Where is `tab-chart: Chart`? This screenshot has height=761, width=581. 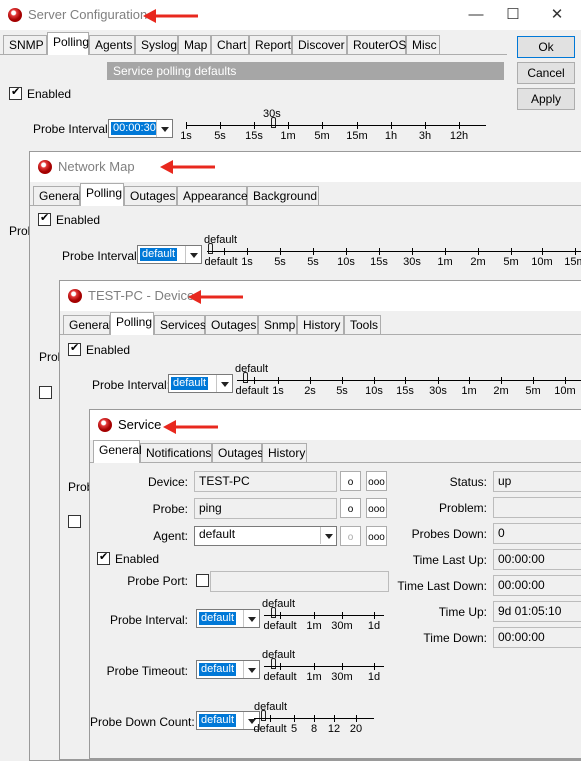
tab-chart: Chart is located at coordinates (230, 44).